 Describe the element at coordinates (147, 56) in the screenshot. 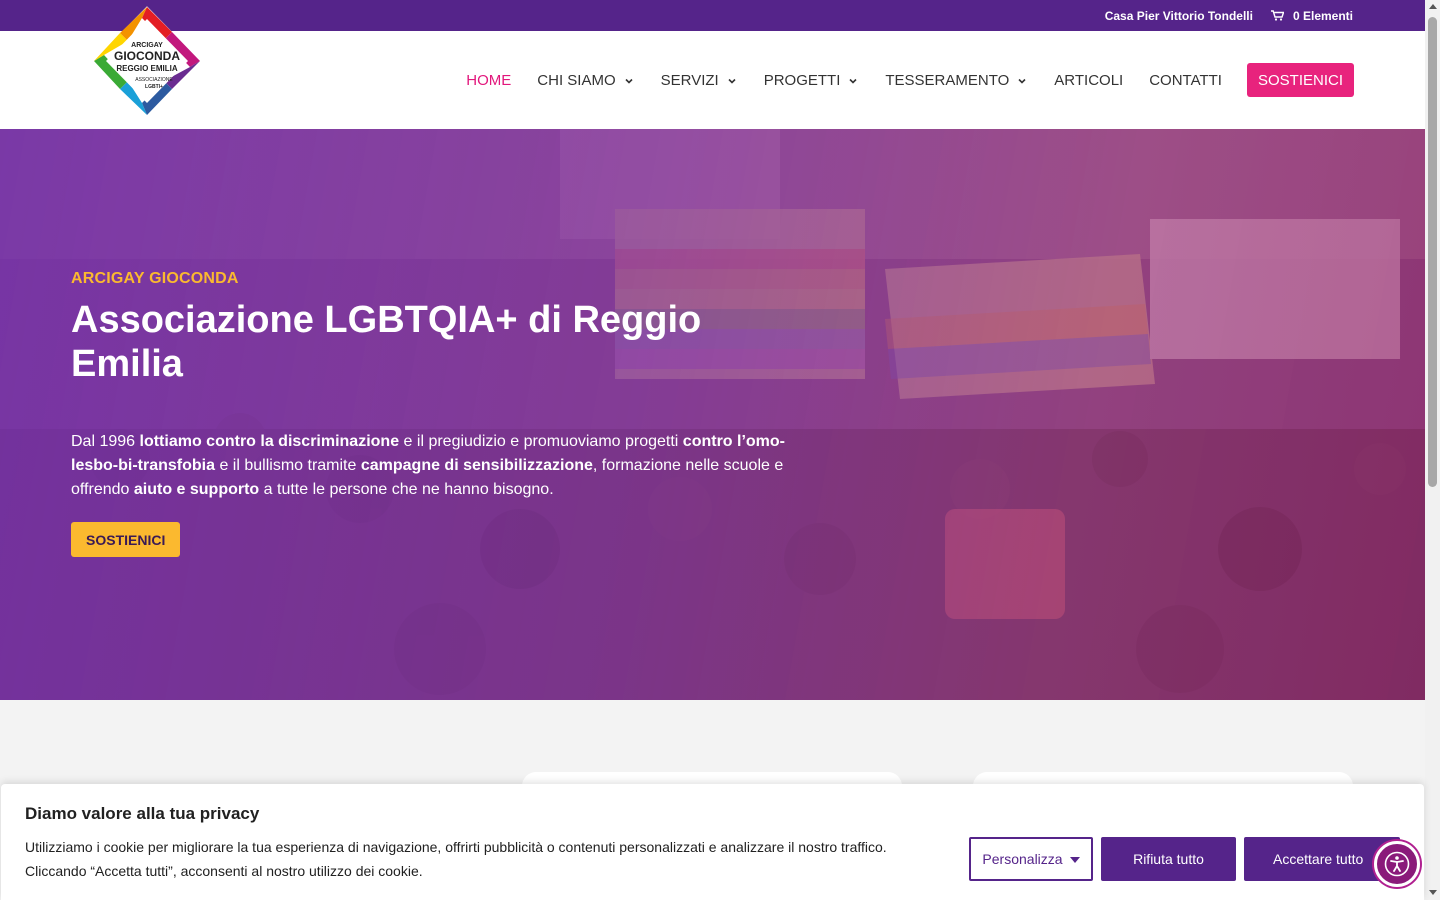

I see `logo-line2: GIOCONDA` at that location.